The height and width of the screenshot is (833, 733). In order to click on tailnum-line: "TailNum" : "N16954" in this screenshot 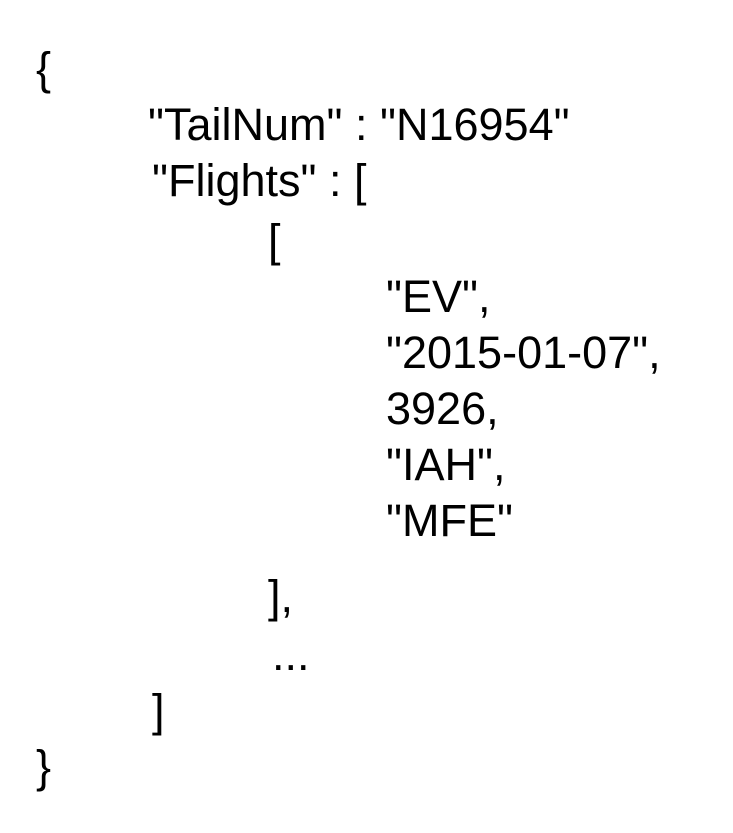, I will do `click(359, 124)`.